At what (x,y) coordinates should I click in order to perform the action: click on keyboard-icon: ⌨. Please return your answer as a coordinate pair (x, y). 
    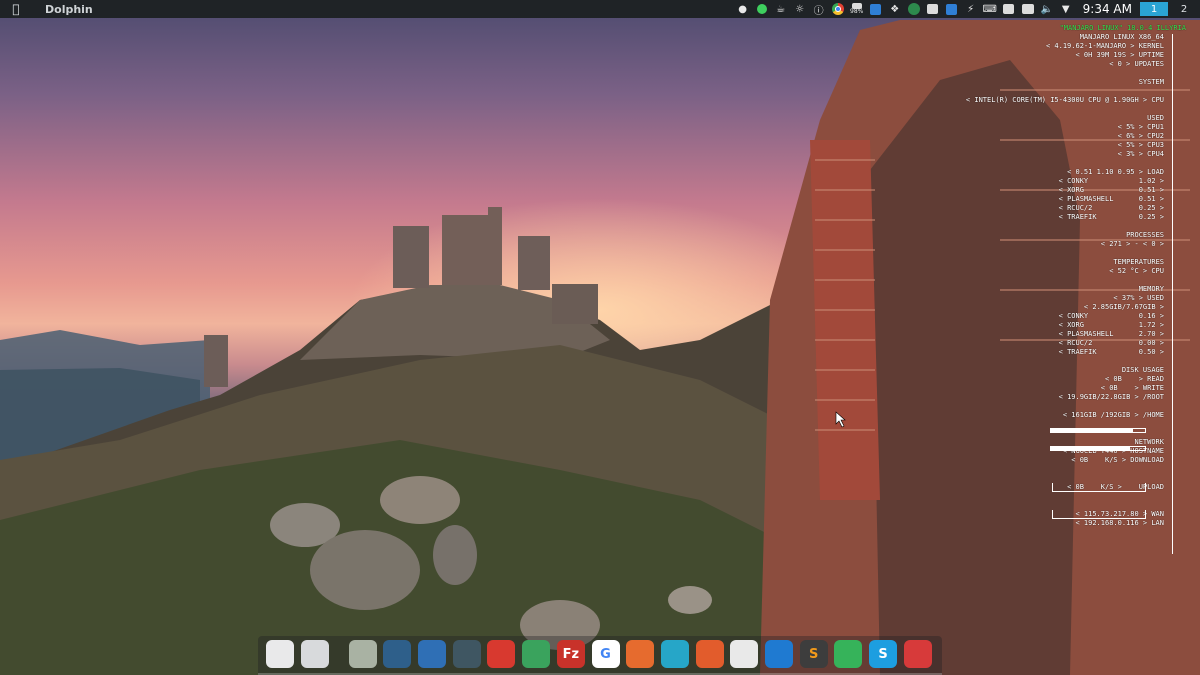
    Looking at the image, I should click on (989, 9).